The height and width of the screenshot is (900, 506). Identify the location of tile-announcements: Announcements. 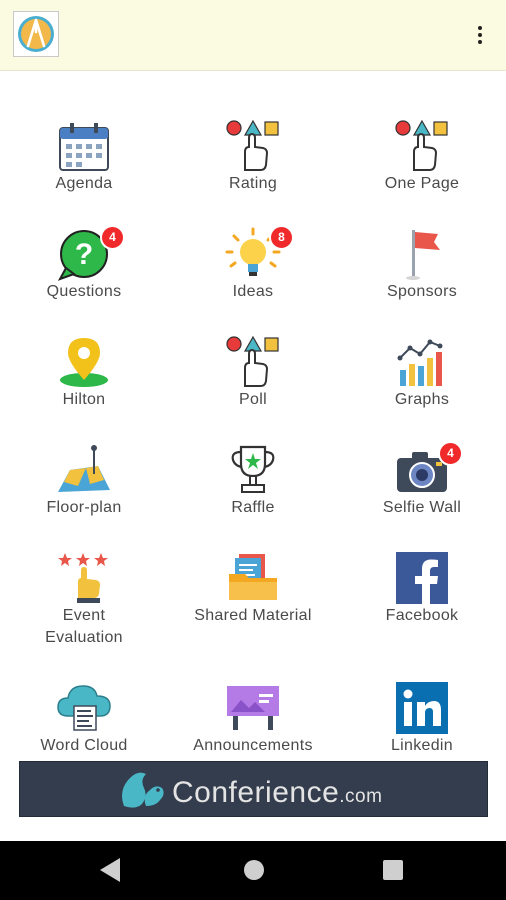
(253, 705).